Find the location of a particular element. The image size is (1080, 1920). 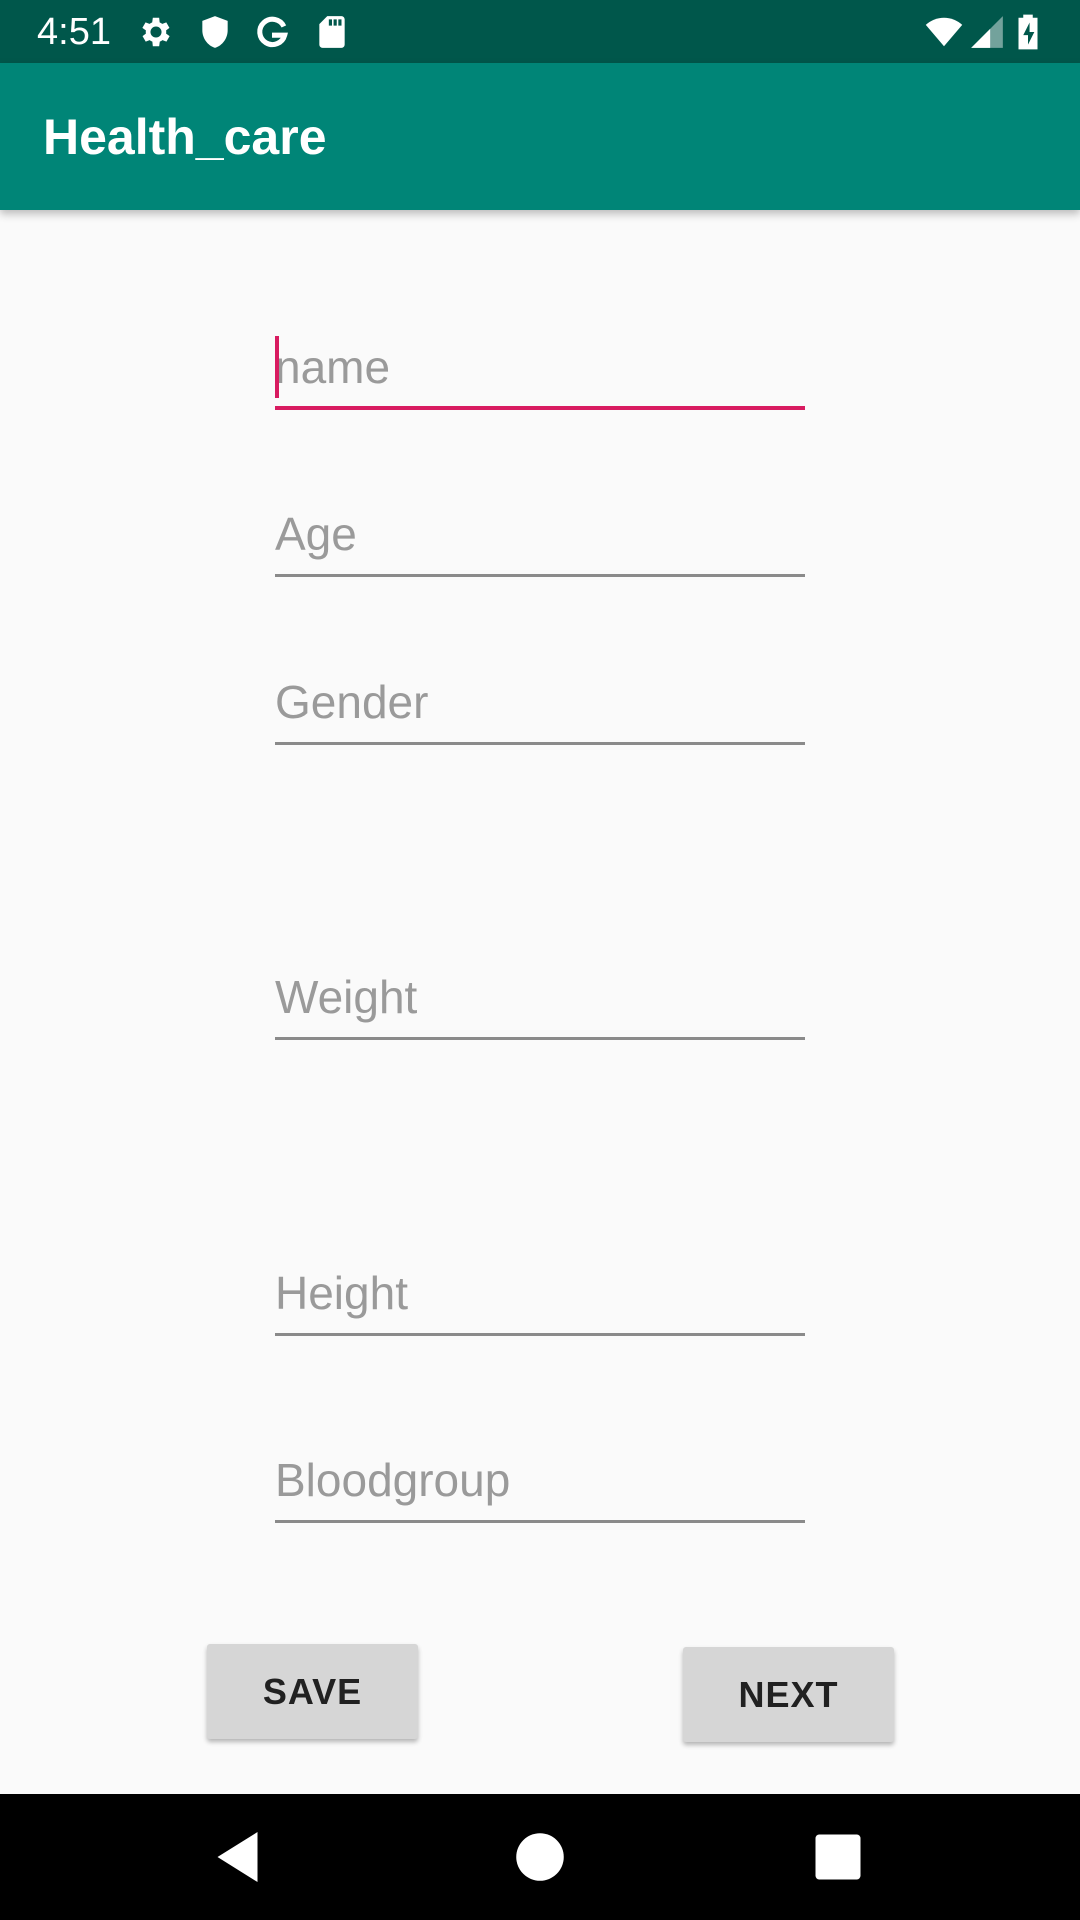

battery-charging-icon is located at coordinates (1028, 32).